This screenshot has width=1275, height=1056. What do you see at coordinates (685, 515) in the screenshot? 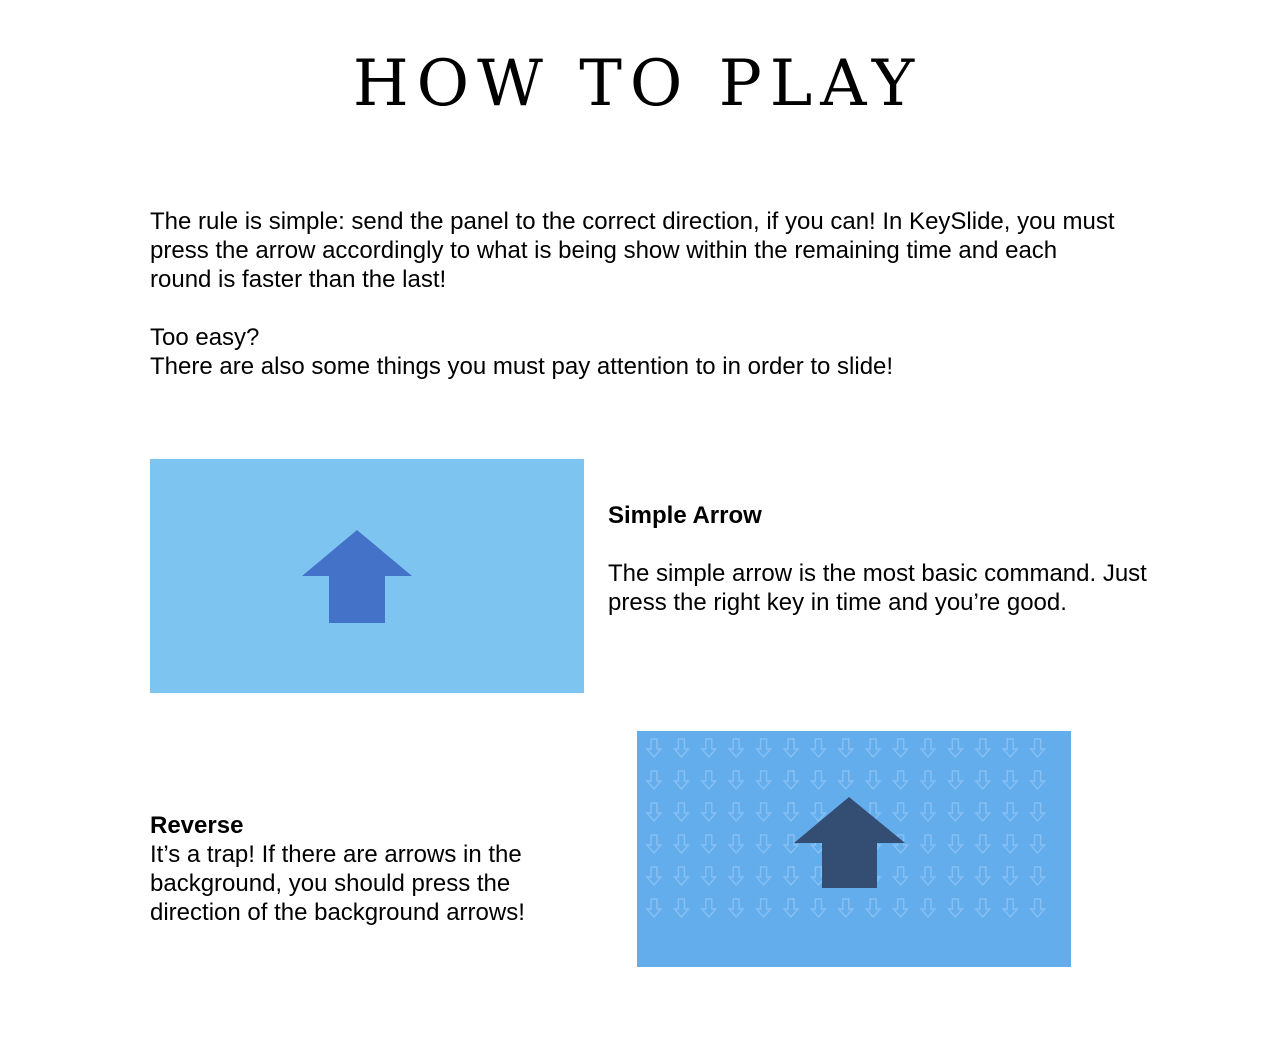
I see `simple-arrow-heading: Simple Arrow` at bounding box center [685, 515].